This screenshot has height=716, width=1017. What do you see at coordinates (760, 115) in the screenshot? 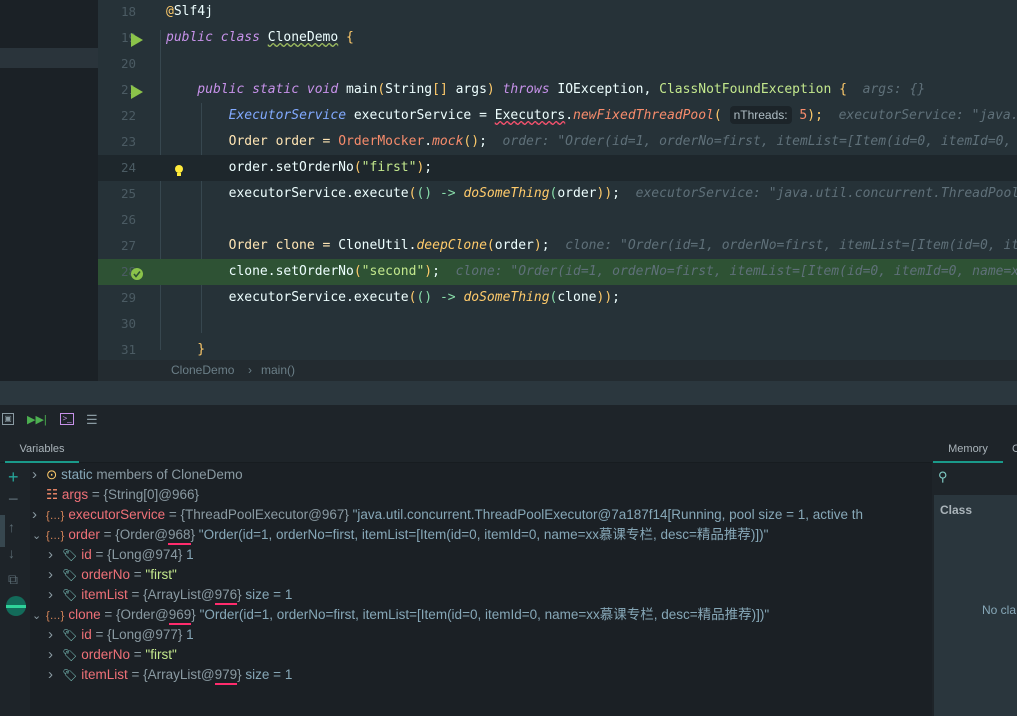
I see `parameter-hint: nThreads:` at bounding box center [760, 115].